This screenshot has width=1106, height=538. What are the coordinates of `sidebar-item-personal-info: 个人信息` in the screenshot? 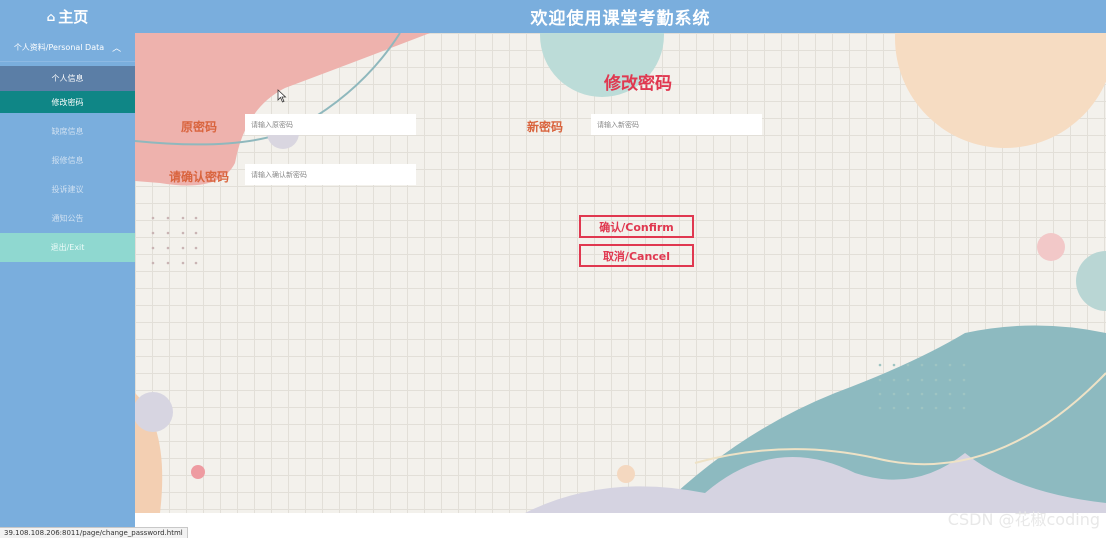 It's located at (67, 78).